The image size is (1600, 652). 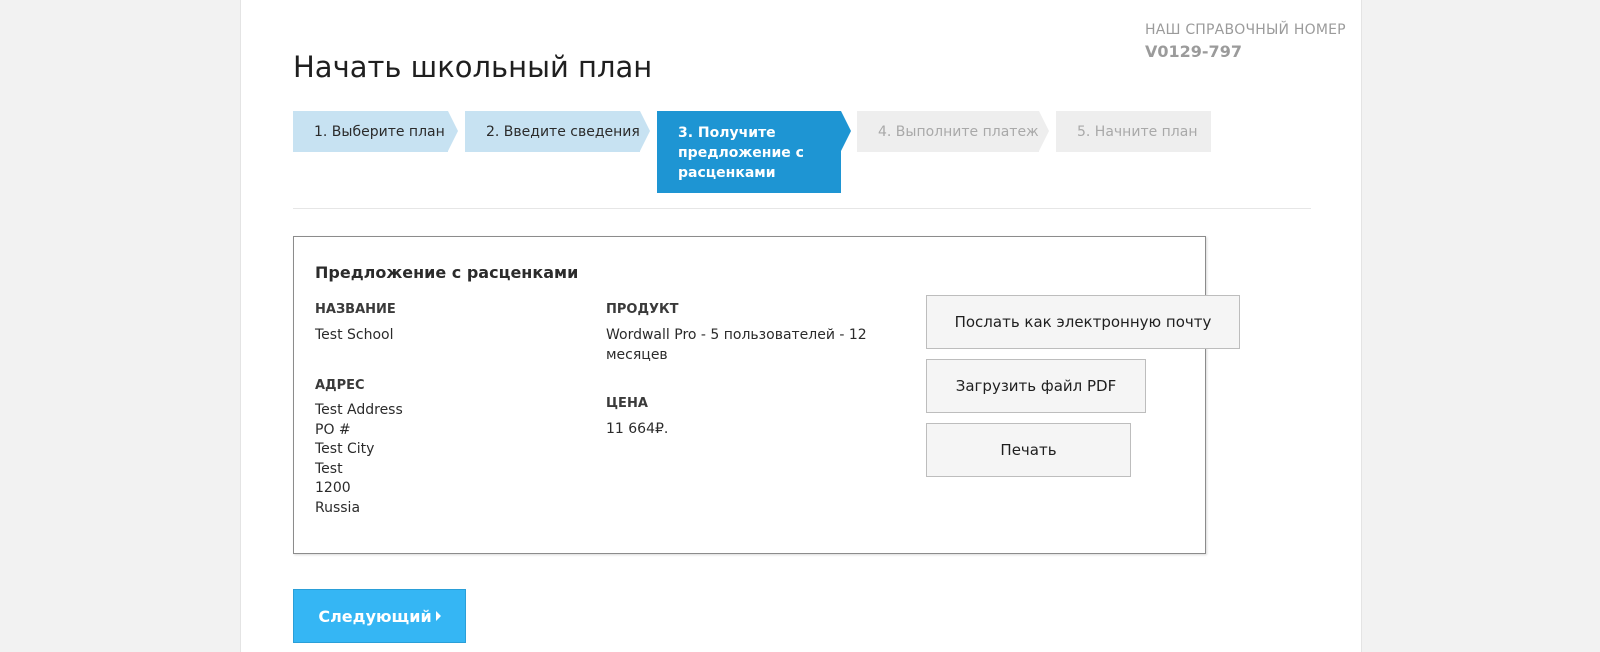 I want to click on page-title: Начать школьный план, so click(x=473, y=67).